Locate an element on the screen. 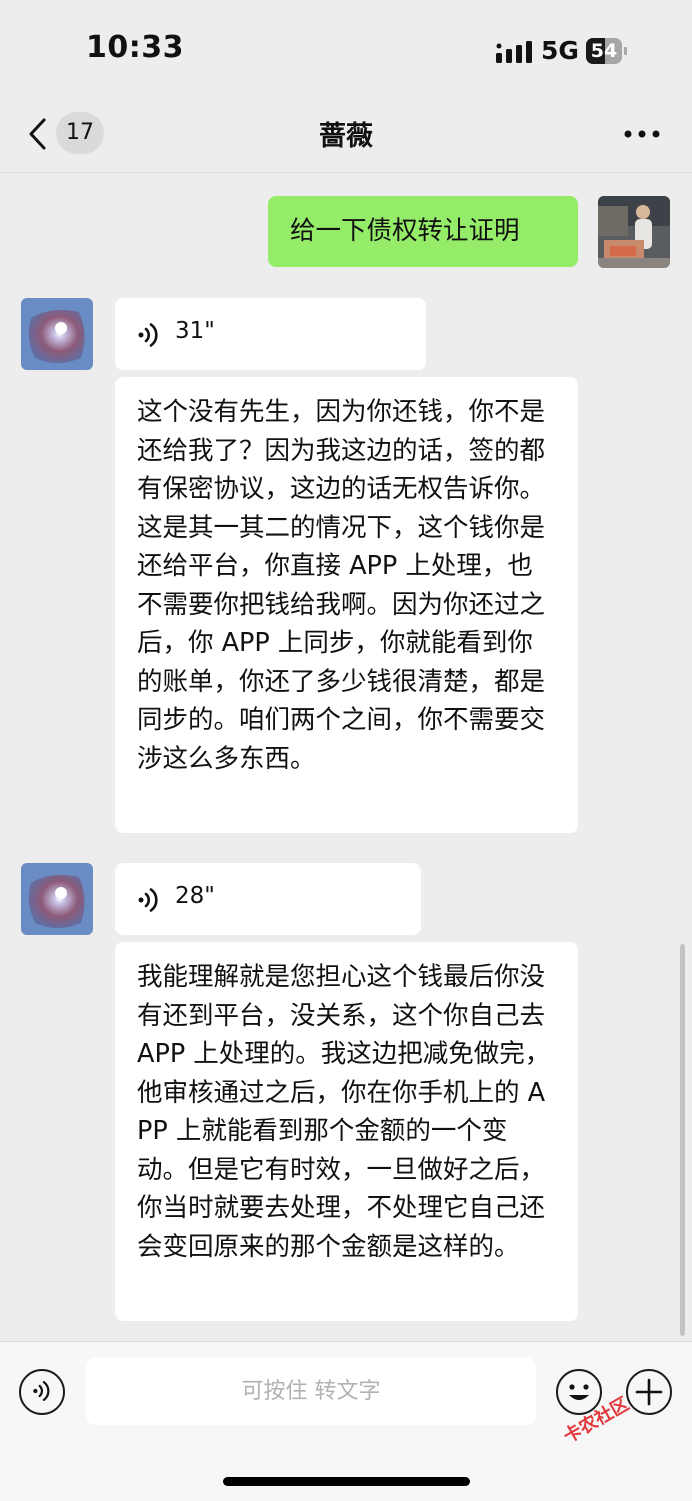  signal-icon is located at coordinates (514, 52).